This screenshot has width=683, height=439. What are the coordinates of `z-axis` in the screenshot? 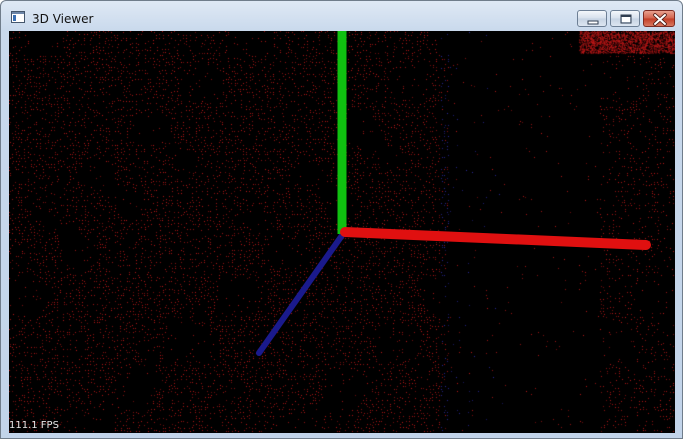 It's located at (301, 293).